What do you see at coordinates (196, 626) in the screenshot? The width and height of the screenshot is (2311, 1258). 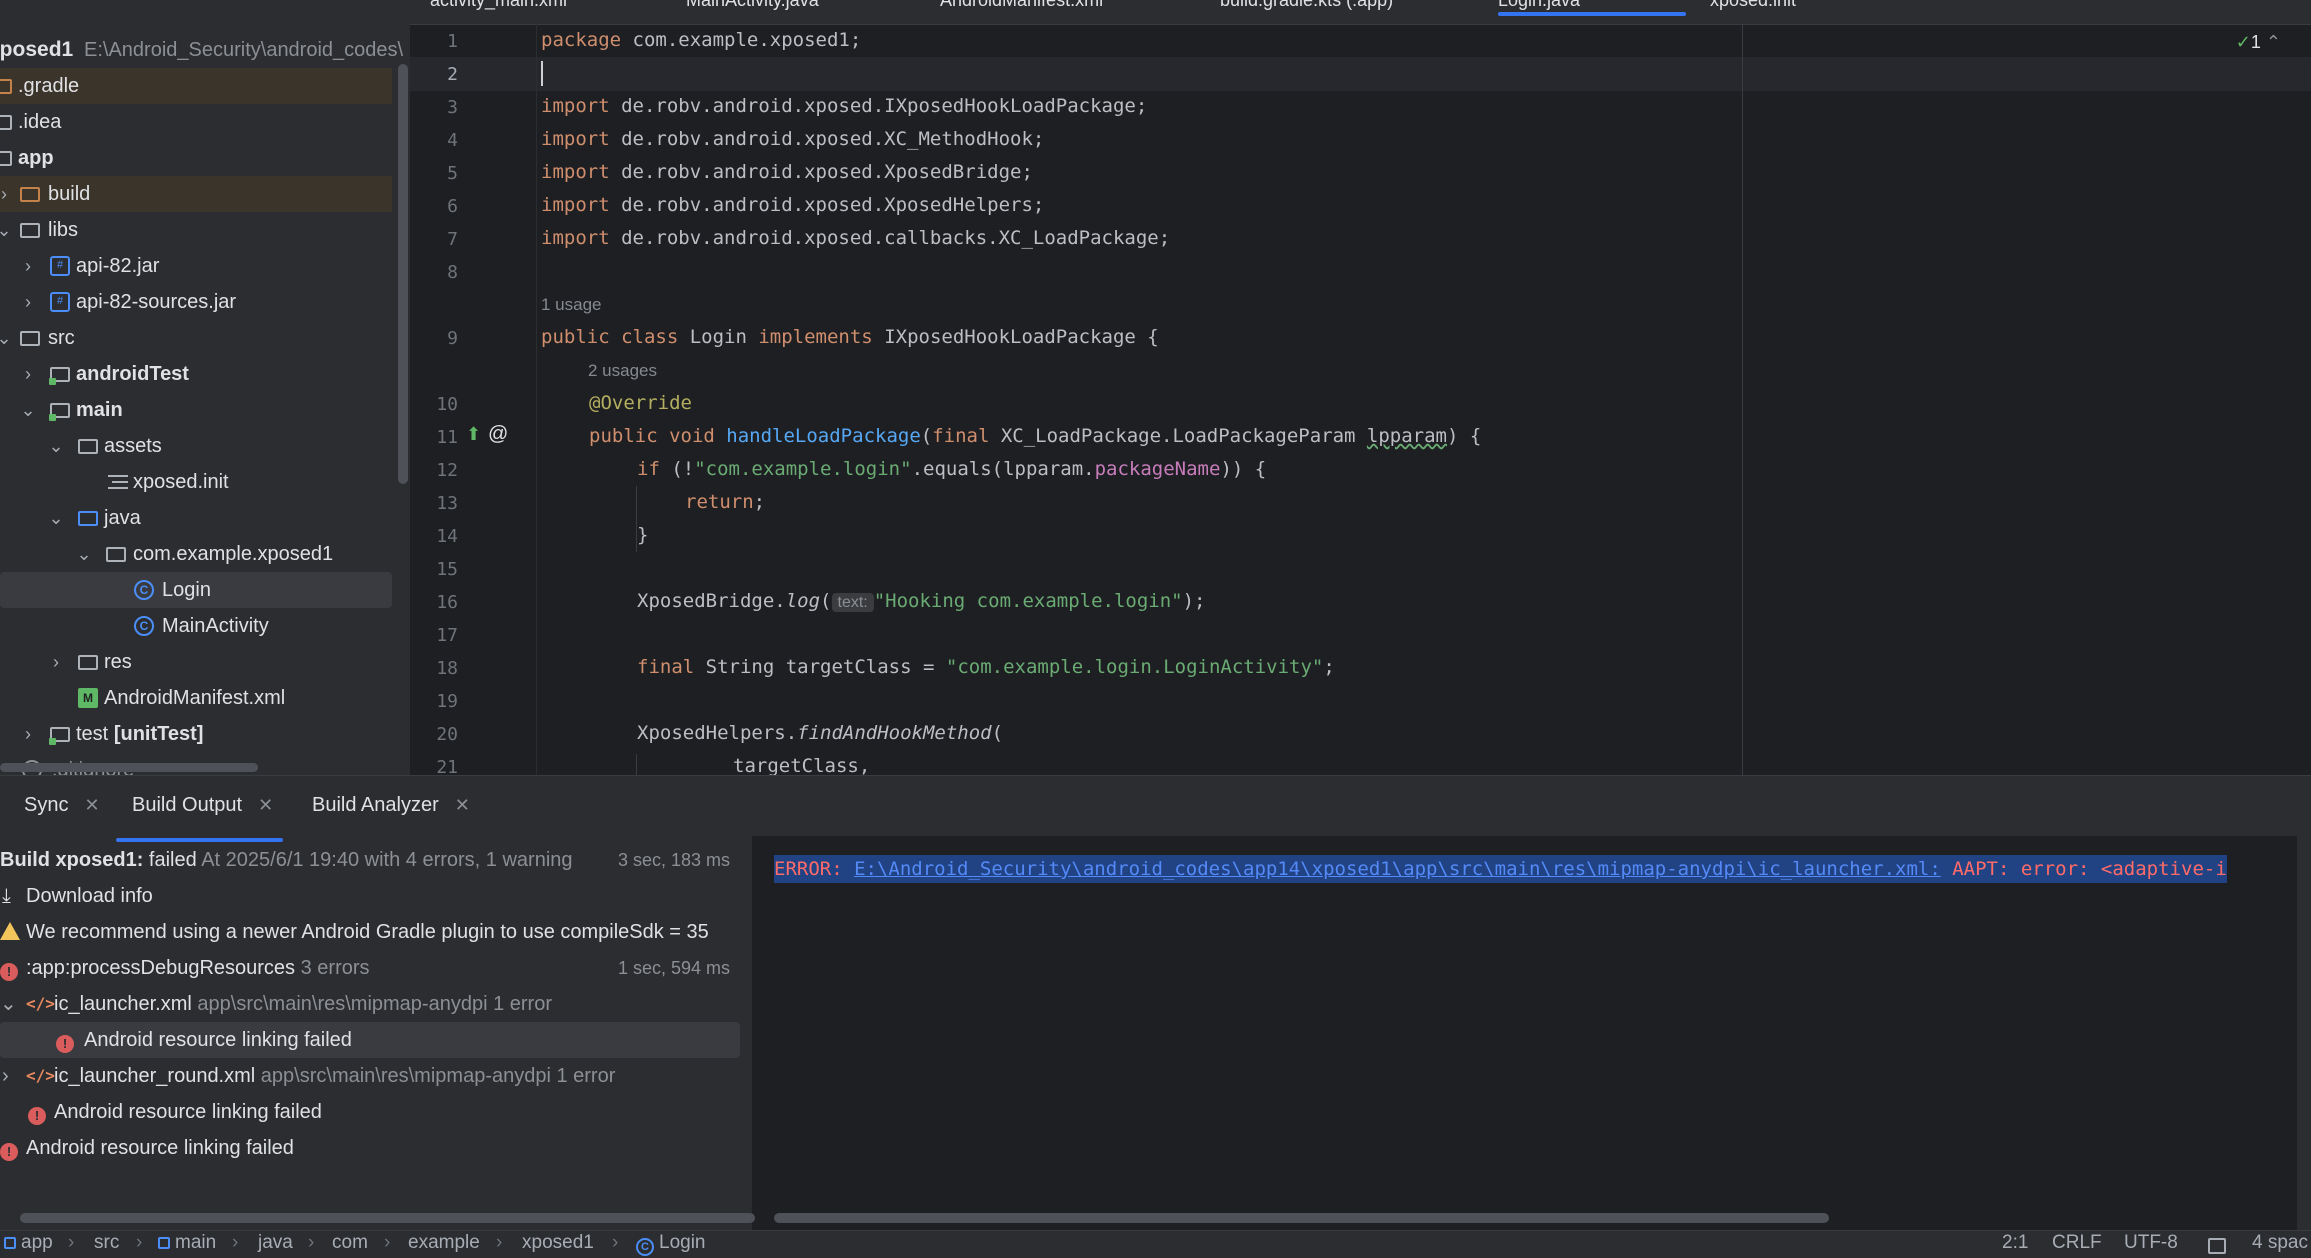 I see `tree-item-mainactivity: C MainActivity` at bounding box center [196, 626].